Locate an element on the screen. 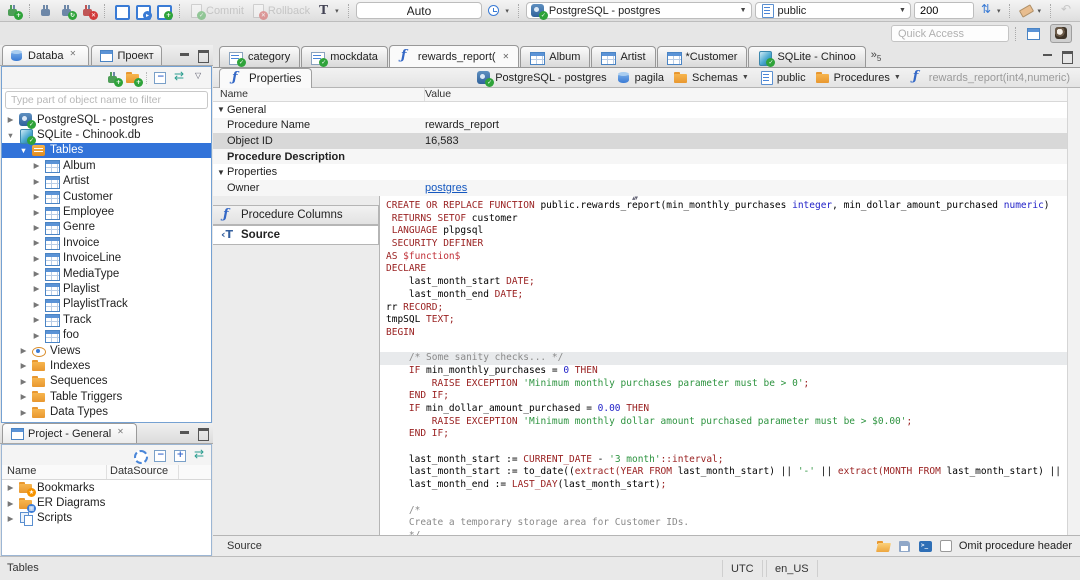 Image resolution: width=1080 pixels, height=580 pixels. open-in-console-icon is located at coordinates (925, 546).